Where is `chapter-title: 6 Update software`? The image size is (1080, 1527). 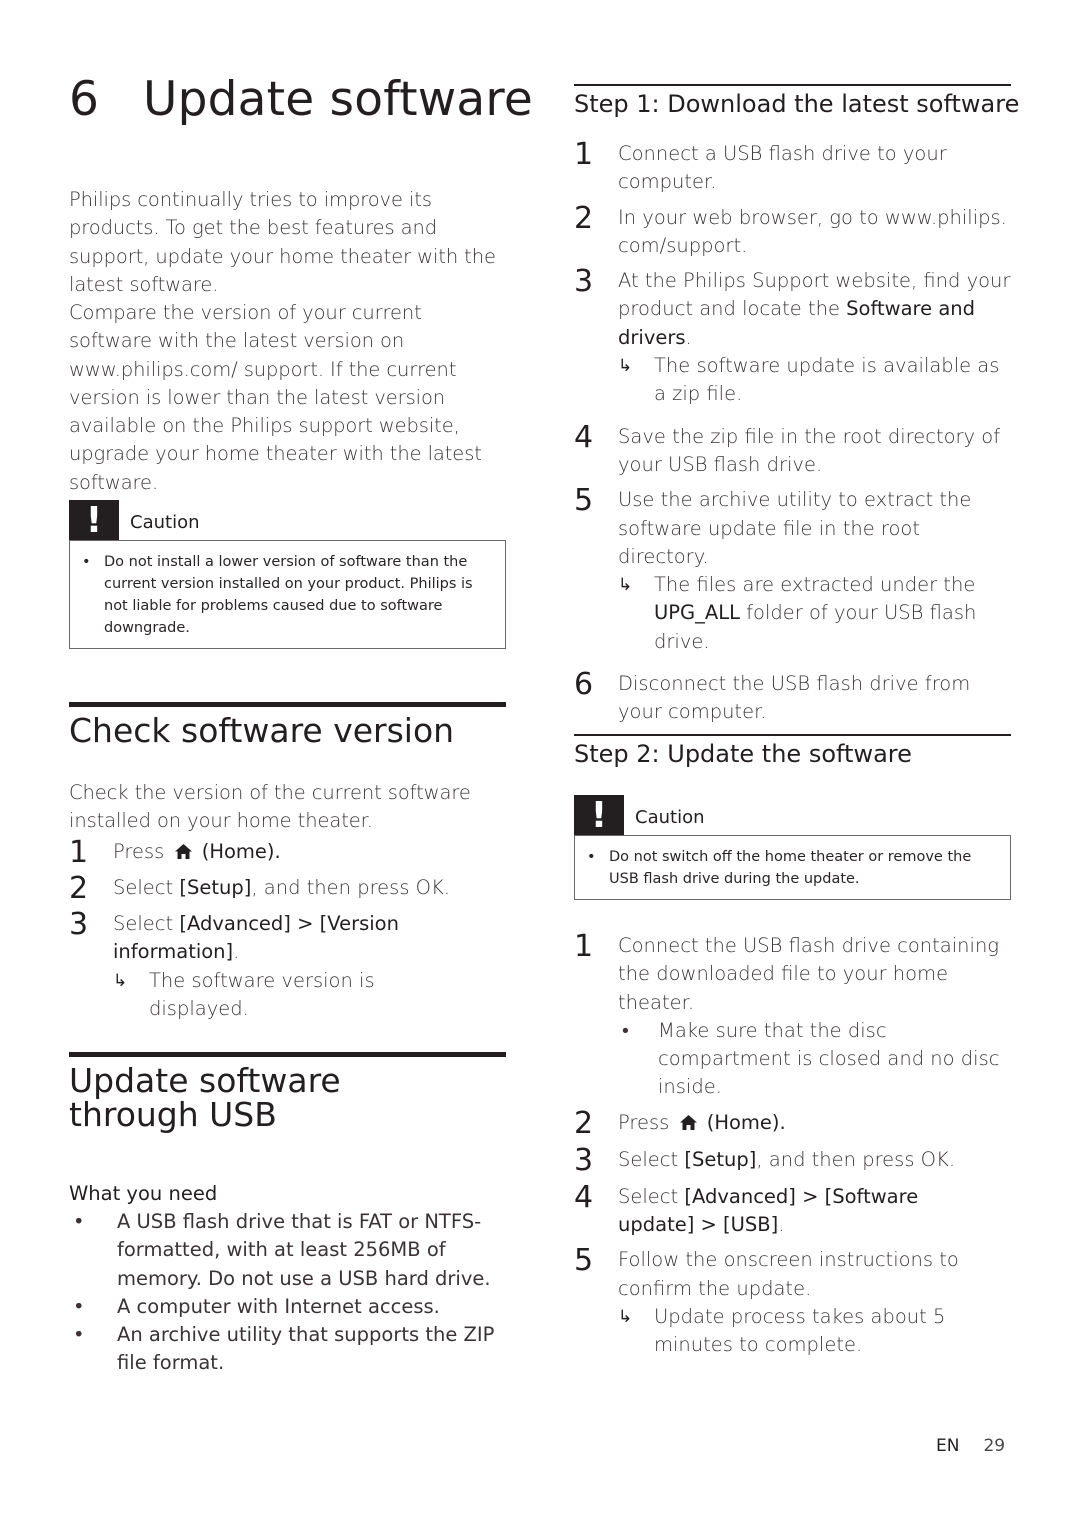 chapter-title: 6 Update software is located at coordinates (301, 99).